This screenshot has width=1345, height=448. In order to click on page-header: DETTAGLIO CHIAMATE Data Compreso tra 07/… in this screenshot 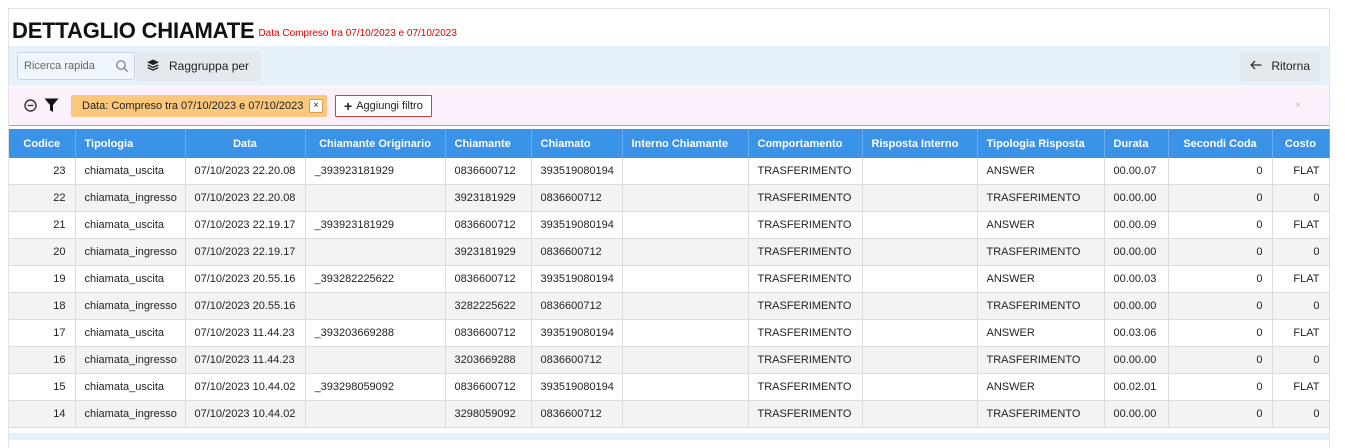, I will do `click(234, 28)`.